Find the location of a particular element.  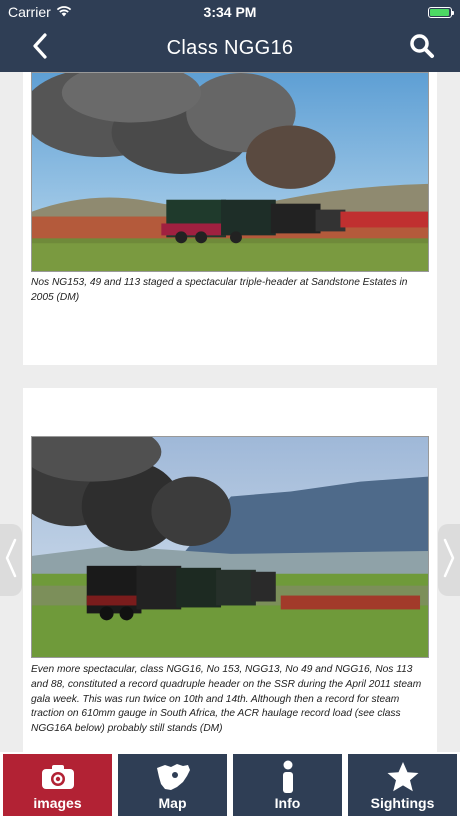

chevron-right-icon is located at coordinates (449, 560).